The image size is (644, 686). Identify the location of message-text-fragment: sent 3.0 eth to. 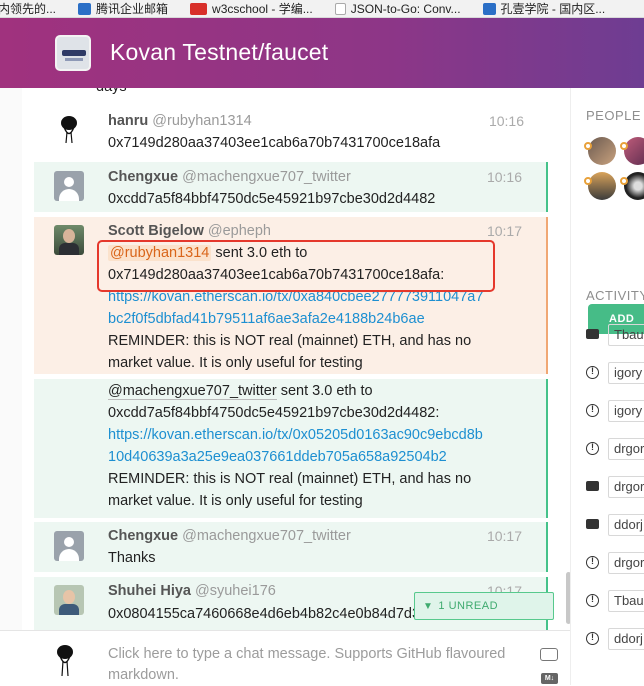
(324, 391).